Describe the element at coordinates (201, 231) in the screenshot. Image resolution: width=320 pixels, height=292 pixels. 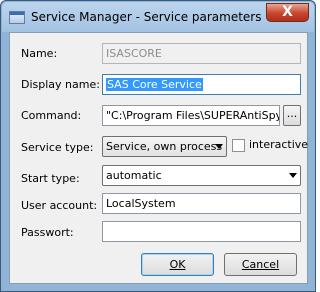
I see `password-field` at that location.